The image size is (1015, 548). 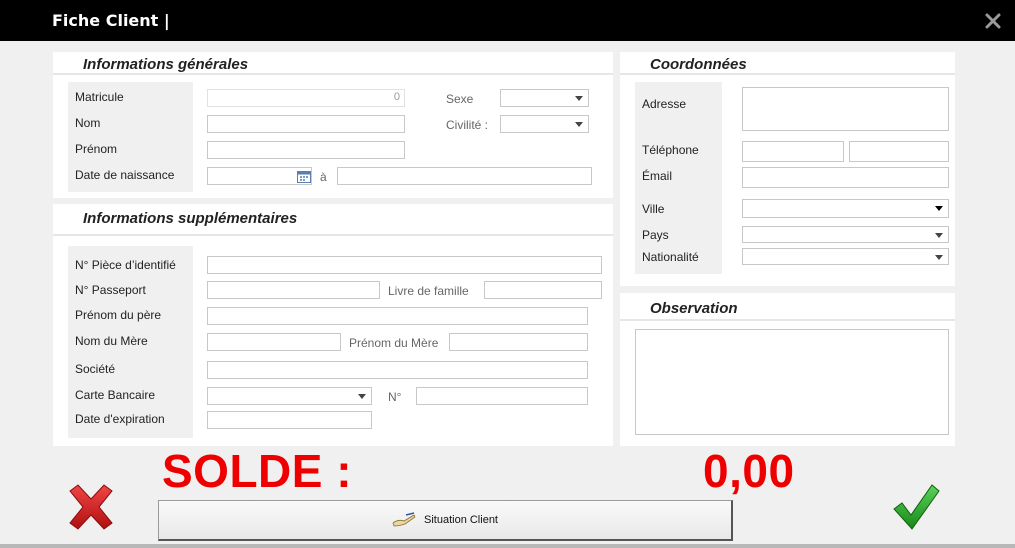 I want to click on mere-nom-field, so click(x=274, y=342).